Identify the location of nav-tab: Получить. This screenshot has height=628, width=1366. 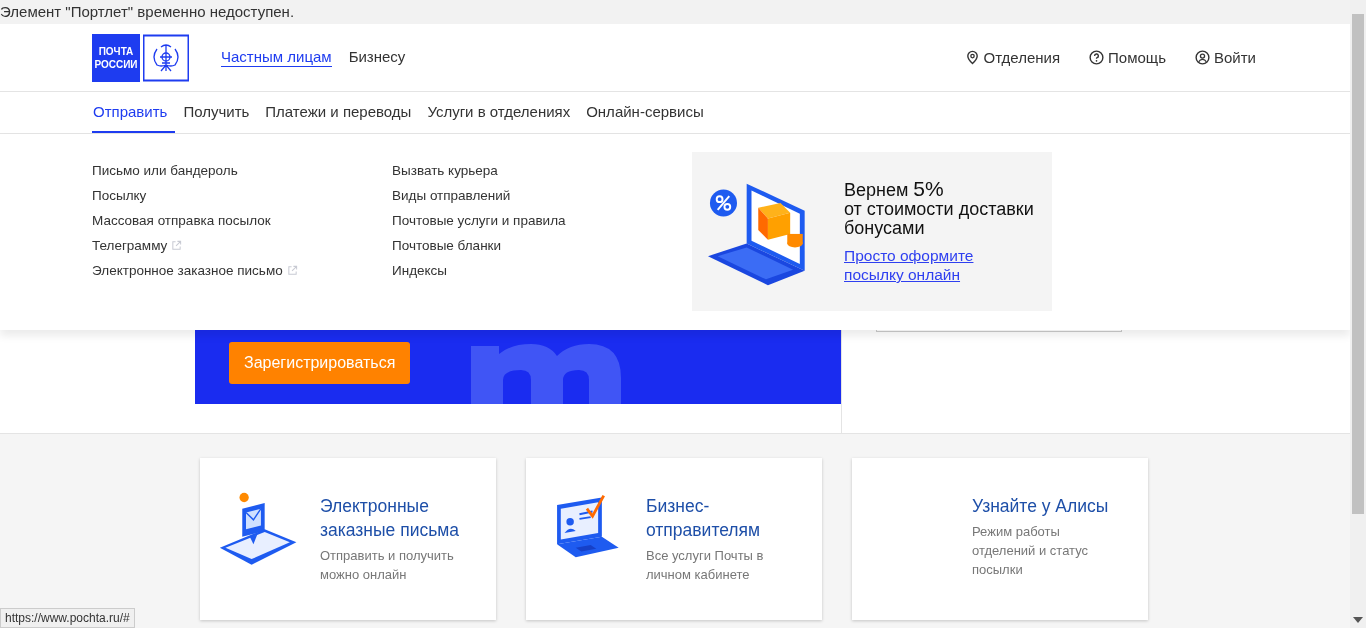
(216, 112).